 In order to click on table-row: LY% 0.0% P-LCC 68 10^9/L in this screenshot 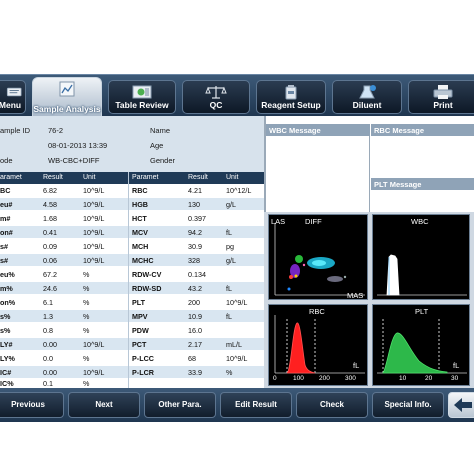, I will do `click(132, 358)`.